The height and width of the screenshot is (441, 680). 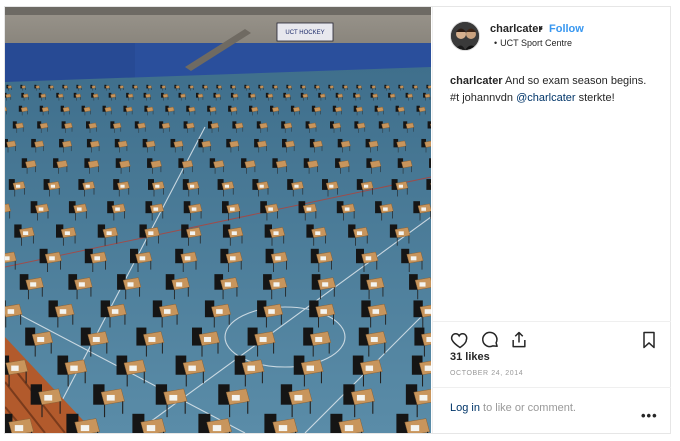 I want to click on bookmark-icon, so click(x=649, y=340).